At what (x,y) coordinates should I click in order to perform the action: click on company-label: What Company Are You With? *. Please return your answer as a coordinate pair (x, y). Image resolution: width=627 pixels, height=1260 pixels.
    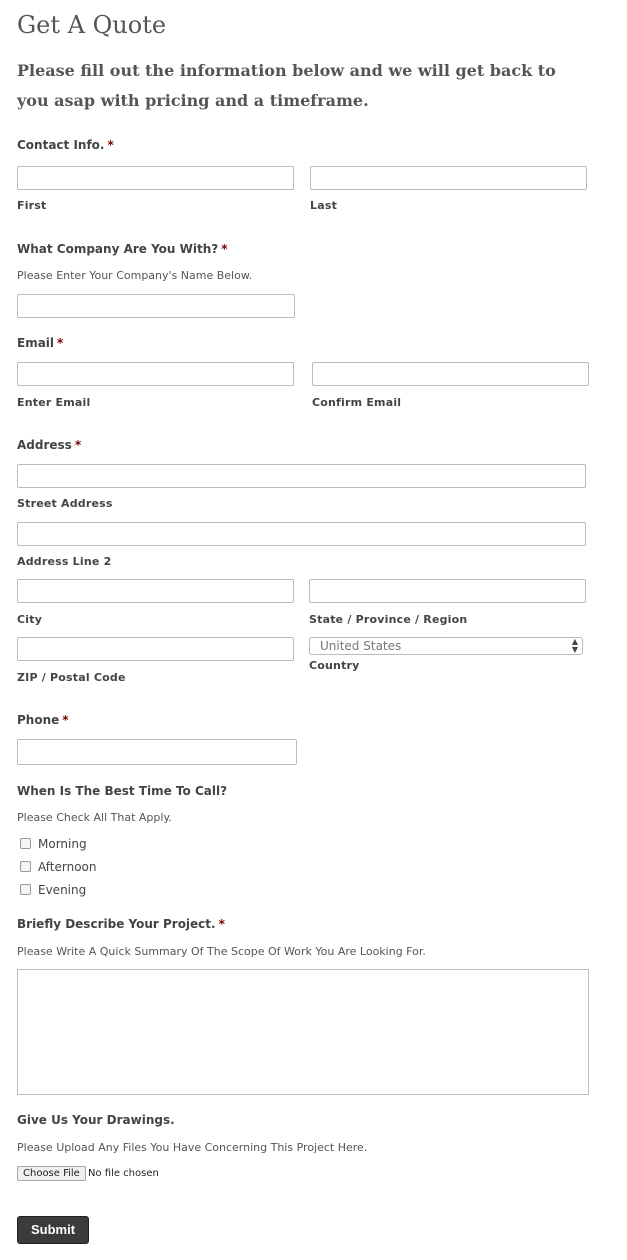
    Looking at the image, I should click on (122, 249).